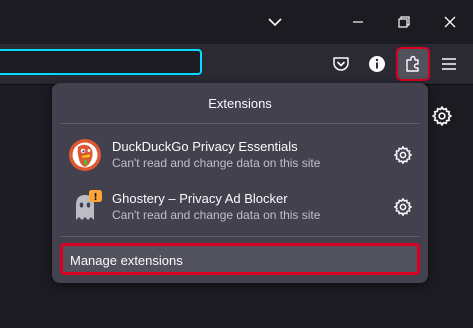 This screenshot has height=328, width=473. I want to click on ghostery-icon: !, so click(89, 205).